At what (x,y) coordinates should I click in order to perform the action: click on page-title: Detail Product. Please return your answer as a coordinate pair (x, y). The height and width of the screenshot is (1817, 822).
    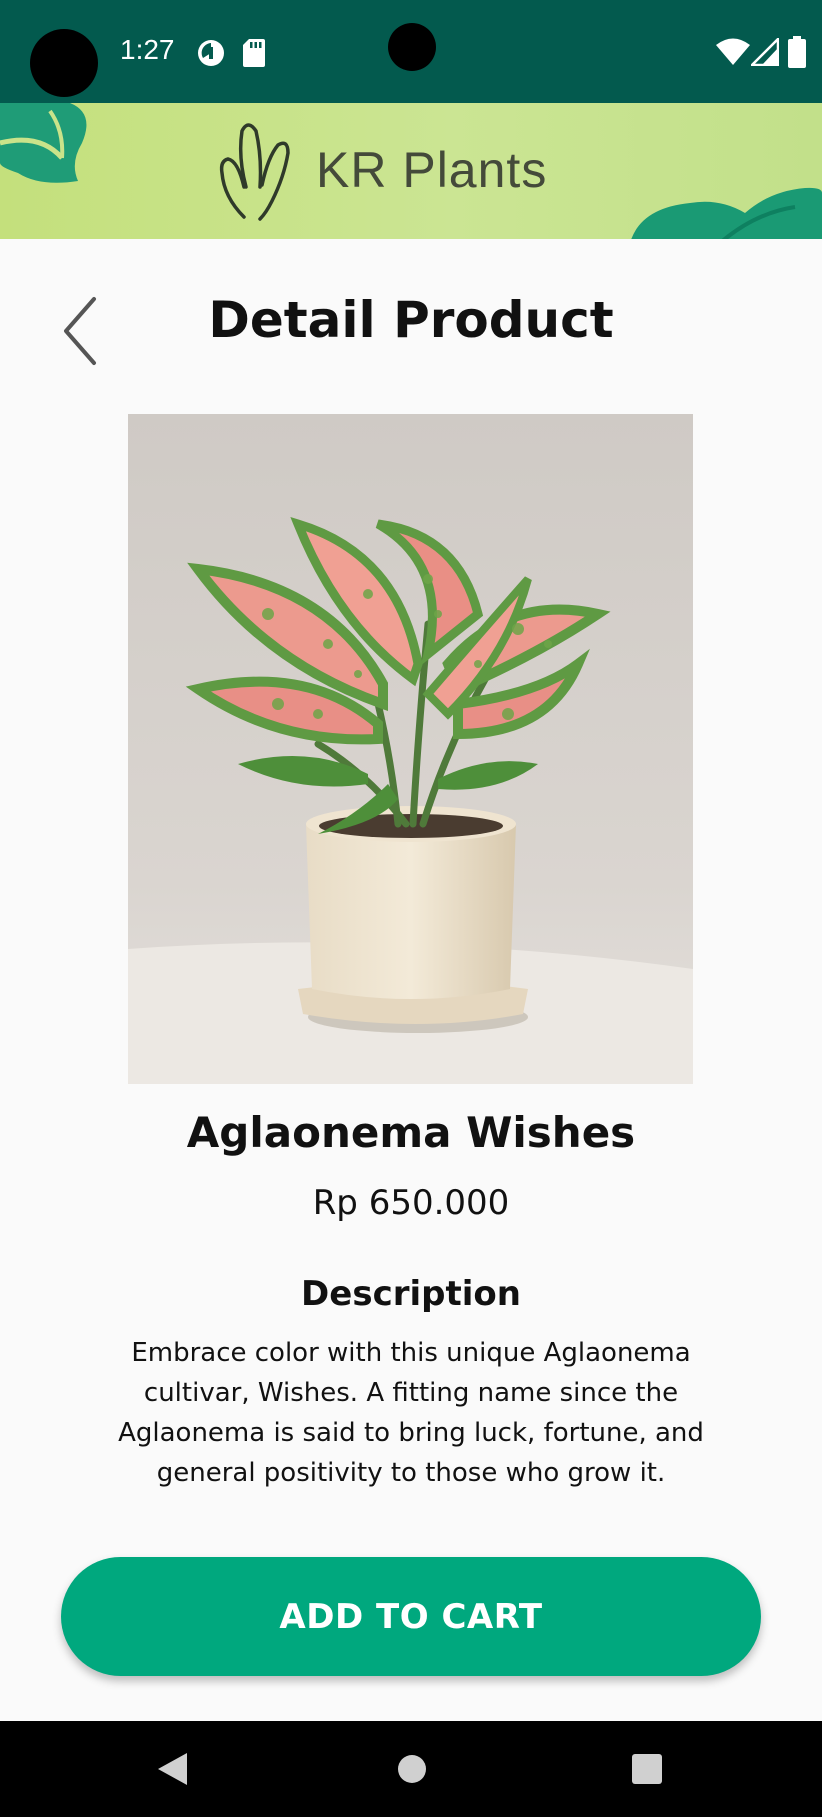
    Looking at the image, I should click on (411, 320).